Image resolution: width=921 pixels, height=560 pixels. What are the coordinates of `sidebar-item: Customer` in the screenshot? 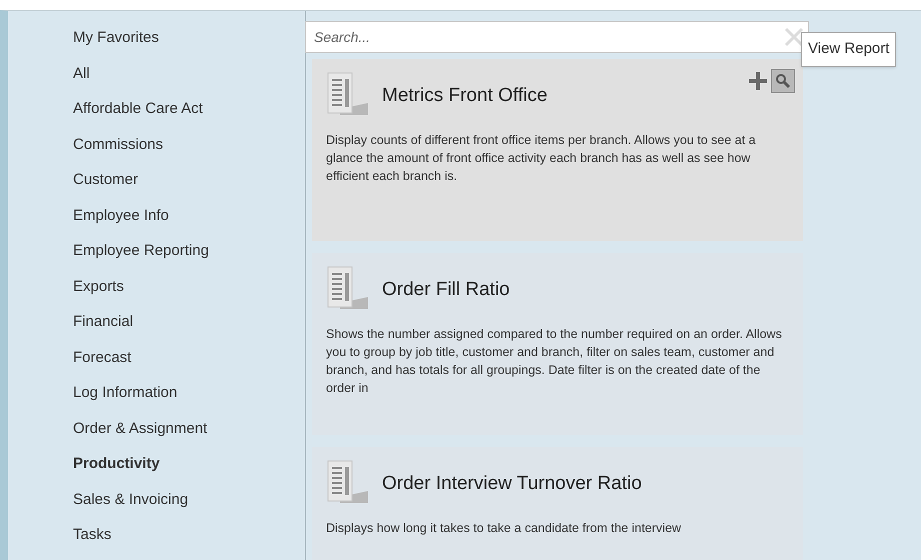 It's located at (189, 187).